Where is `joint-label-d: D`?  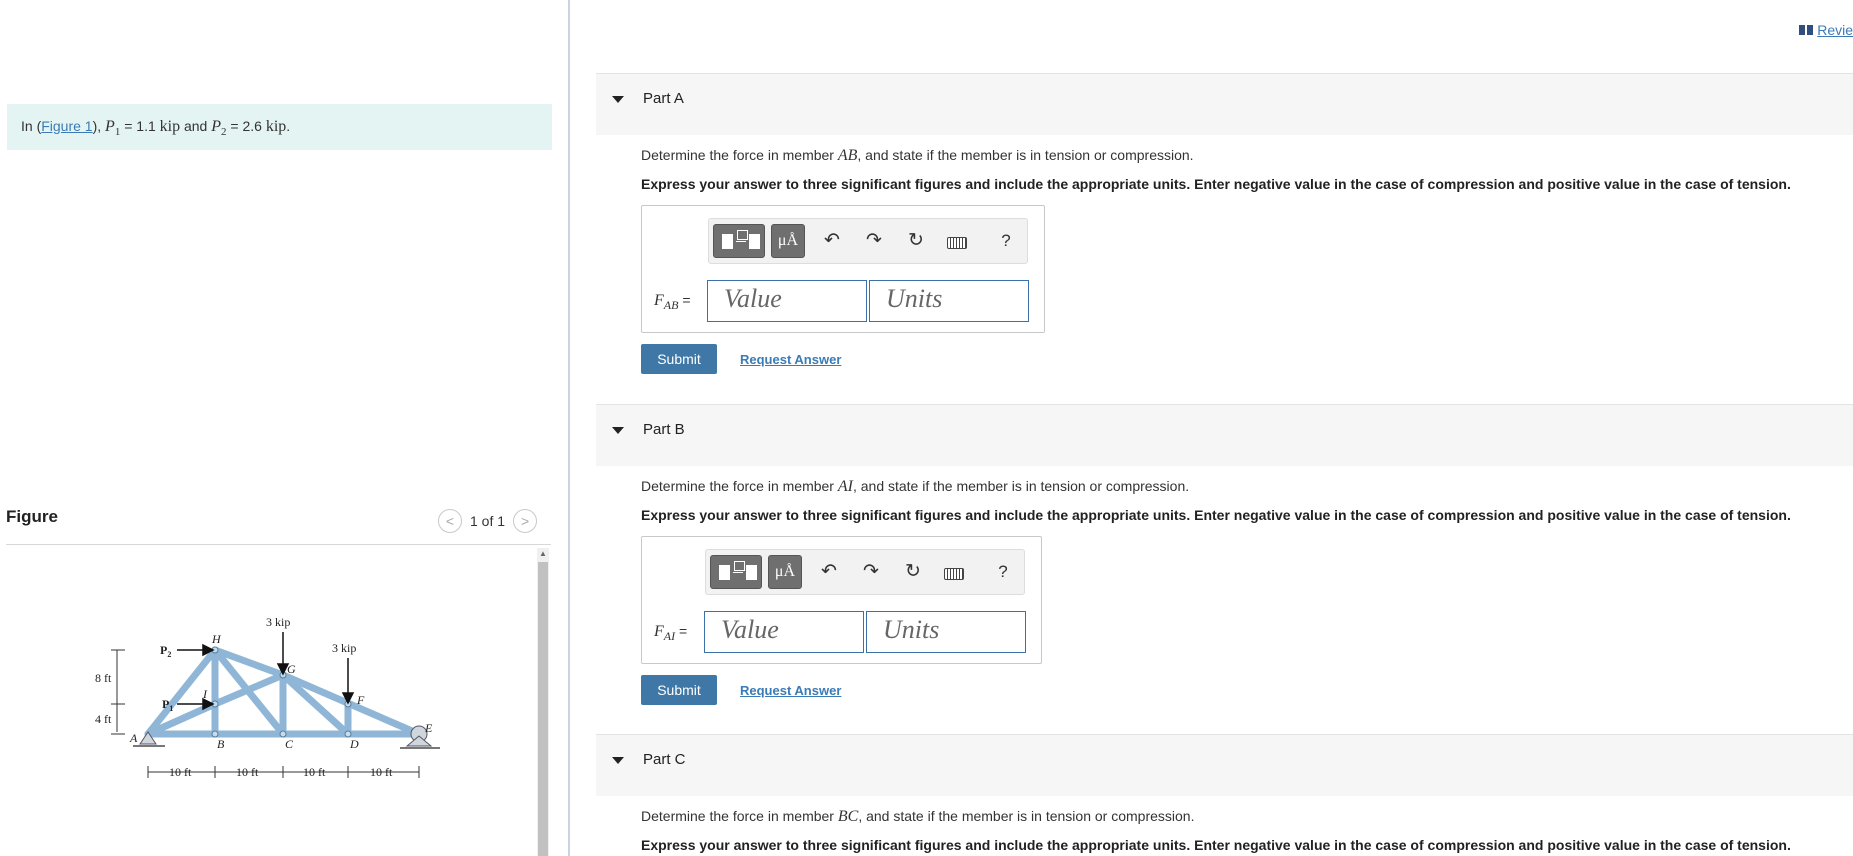 joint-label-d: D is located at coordinates (354, 744).